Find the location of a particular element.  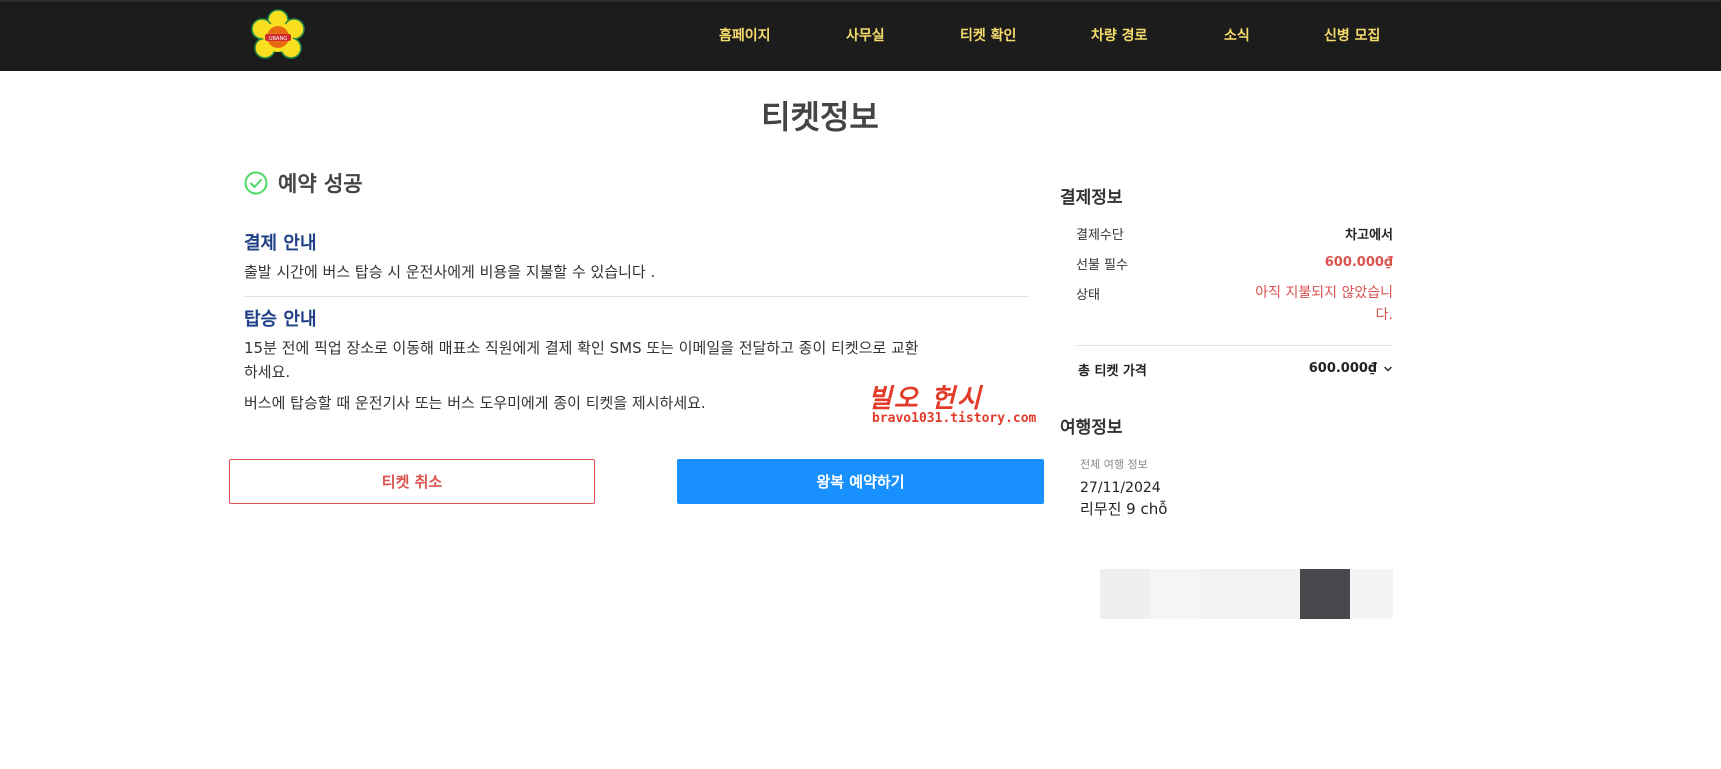

total-price-label: 총 티켓 가격 is located at coordinates (1112, 371).